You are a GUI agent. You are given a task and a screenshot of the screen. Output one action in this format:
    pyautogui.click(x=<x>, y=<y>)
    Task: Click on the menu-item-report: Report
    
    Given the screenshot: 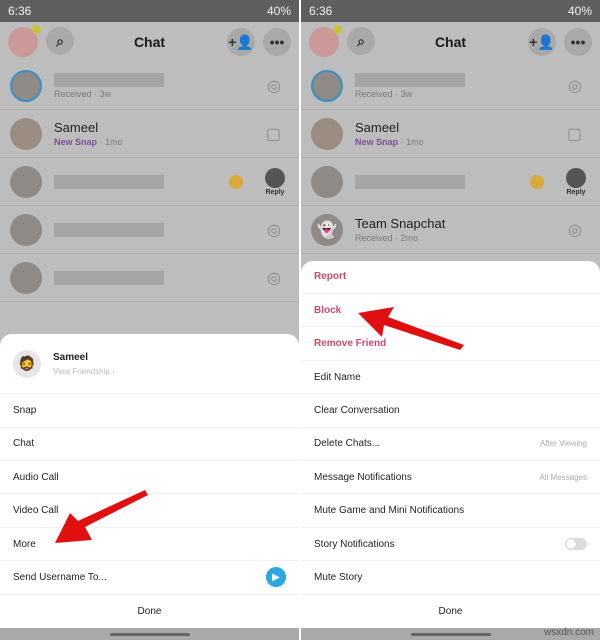 What is the action you would take?
    pyautogui.click(x=450, y=278)
    